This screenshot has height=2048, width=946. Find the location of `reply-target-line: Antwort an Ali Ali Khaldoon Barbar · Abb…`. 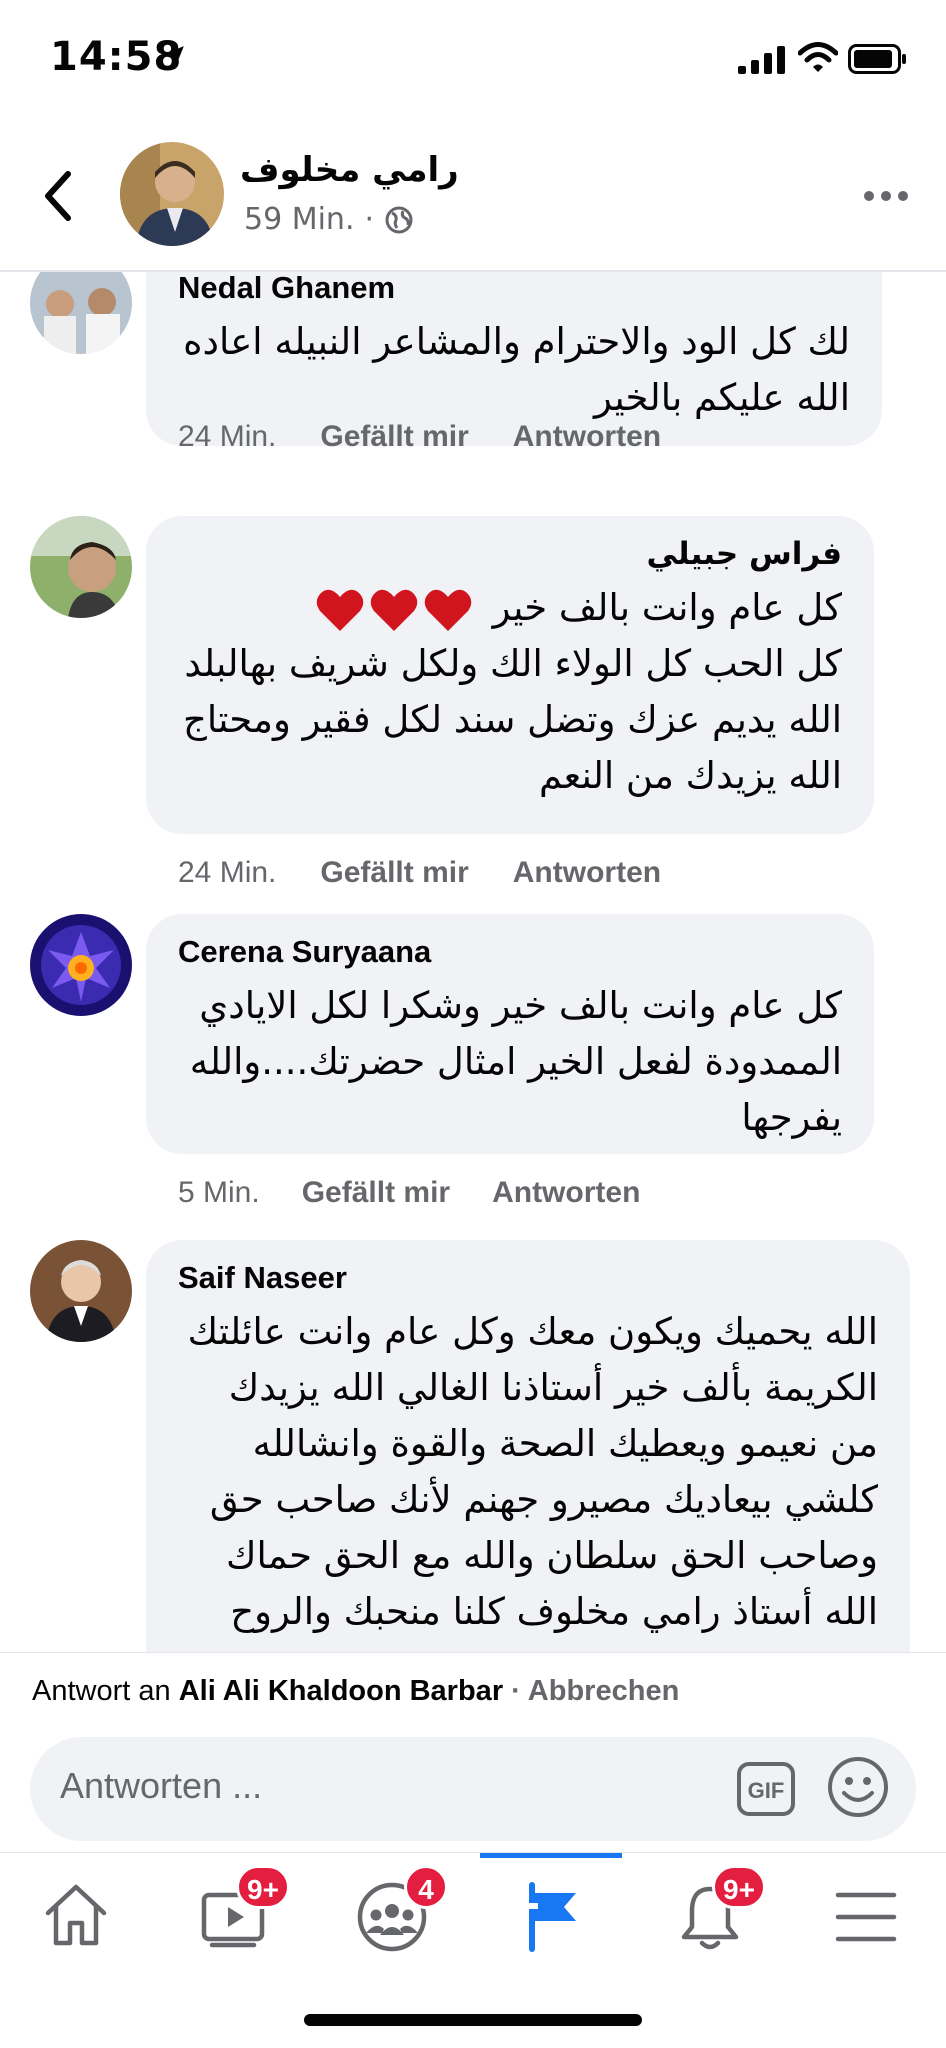

reply-target-line: Antwort an Ali Ali Khaldoon Barbar · Abb… is located at coordinates (355, 1691).